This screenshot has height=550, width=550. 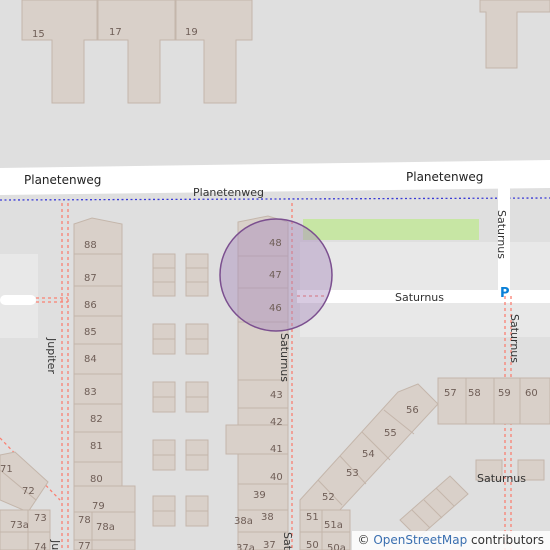 What do you see at coordinates (420, 540) in the screenshot?
I see `attribution-link: OpenStreetMap` at bounding box center [420, 540].